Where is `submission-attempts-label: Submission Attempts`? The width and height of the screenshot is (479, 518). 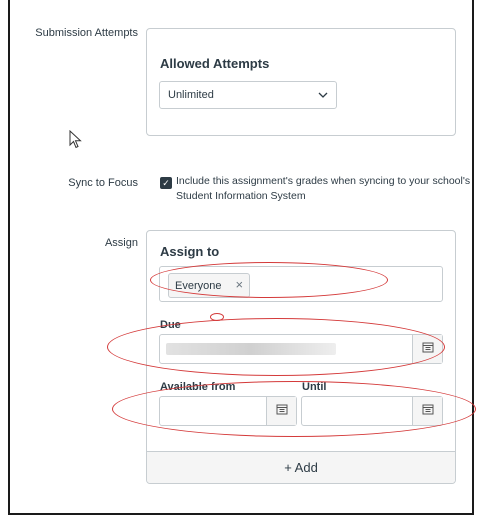 submission-attempts-label: Submission Attempts is located at coordinates (86, 33).